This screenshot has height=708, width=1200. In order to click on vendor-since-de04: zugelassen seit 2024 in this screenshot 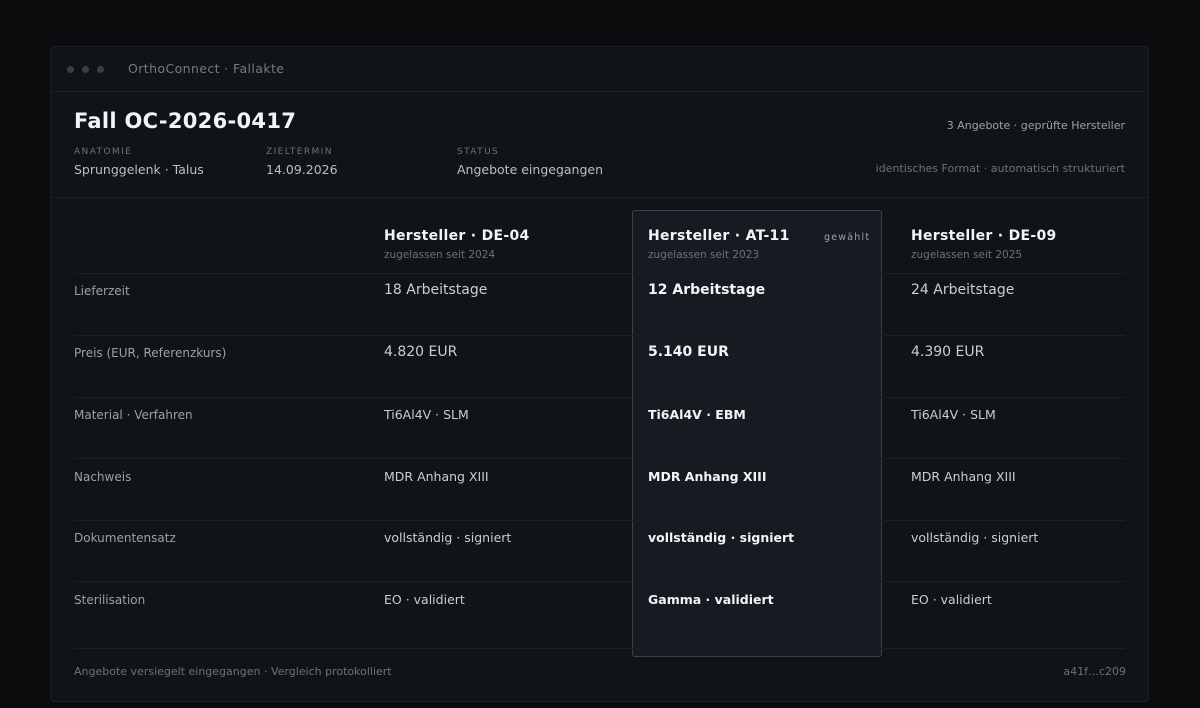, I will do `click(440, 255)`.